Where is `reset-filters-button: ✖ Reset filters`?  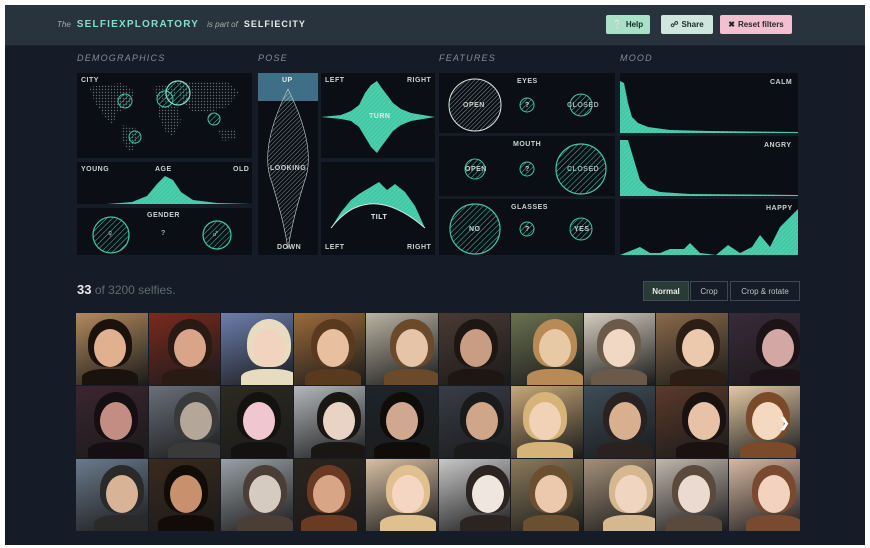
reset-filters-button: ✖ Reset filters is located at coordinates (756, 24).